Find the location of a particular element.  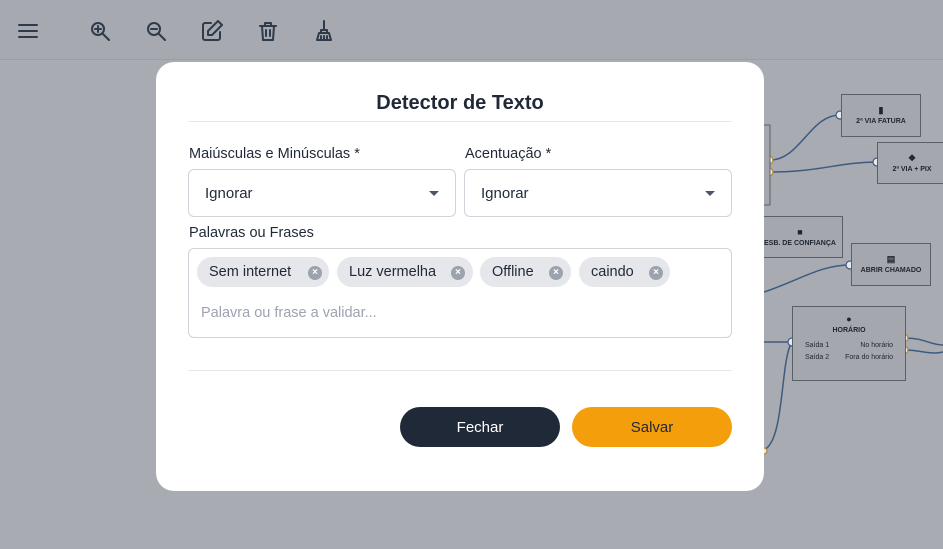

tag-chip: Luz vermelha × is located at coordinates (405, 272).